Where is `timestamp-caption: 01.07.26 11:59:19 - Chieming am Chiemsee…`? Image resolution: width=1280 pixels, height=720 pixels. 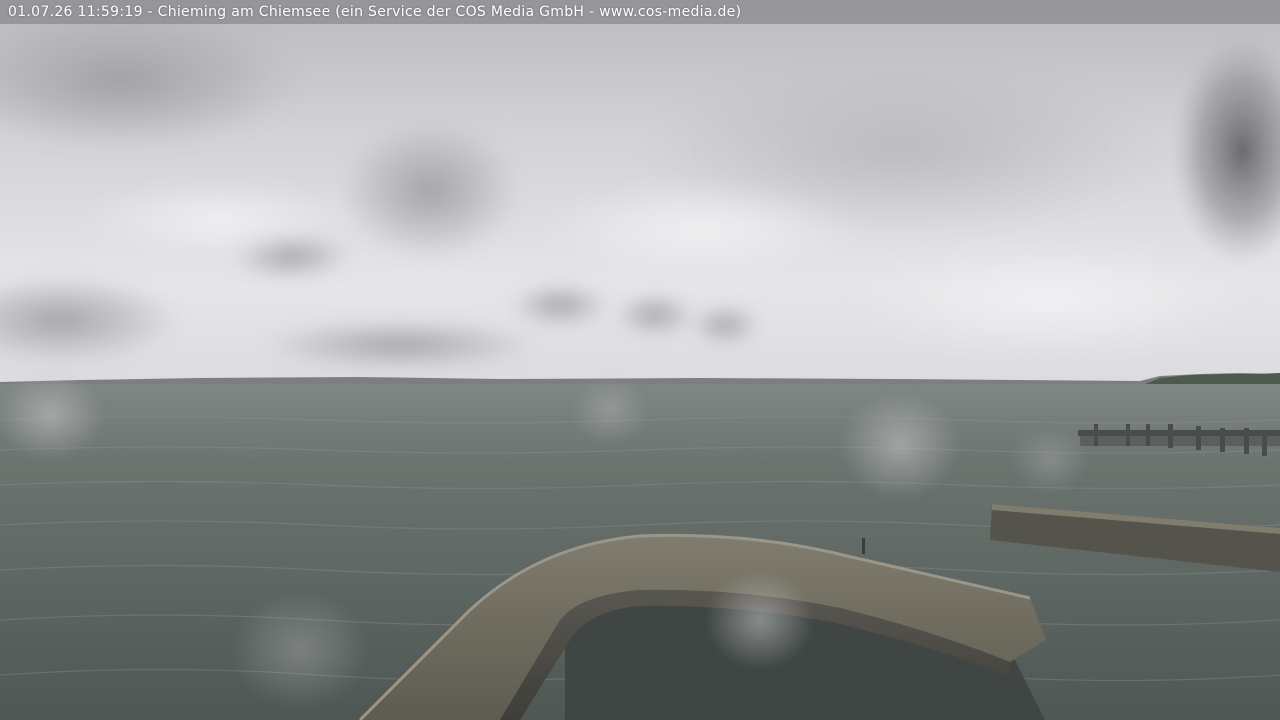 timestamp-caption: 01.07.26 11:59:19 - Chieming am Chiemsee… is located at coordinates (375, 12).